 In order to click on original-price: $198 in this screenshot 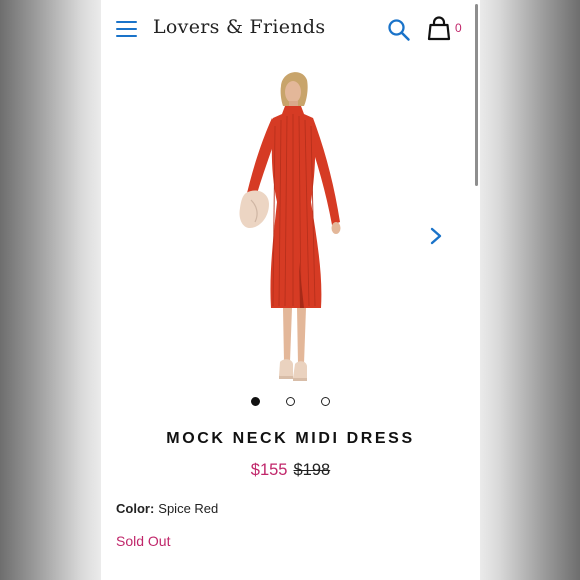, I will do `click(312, 470)`.